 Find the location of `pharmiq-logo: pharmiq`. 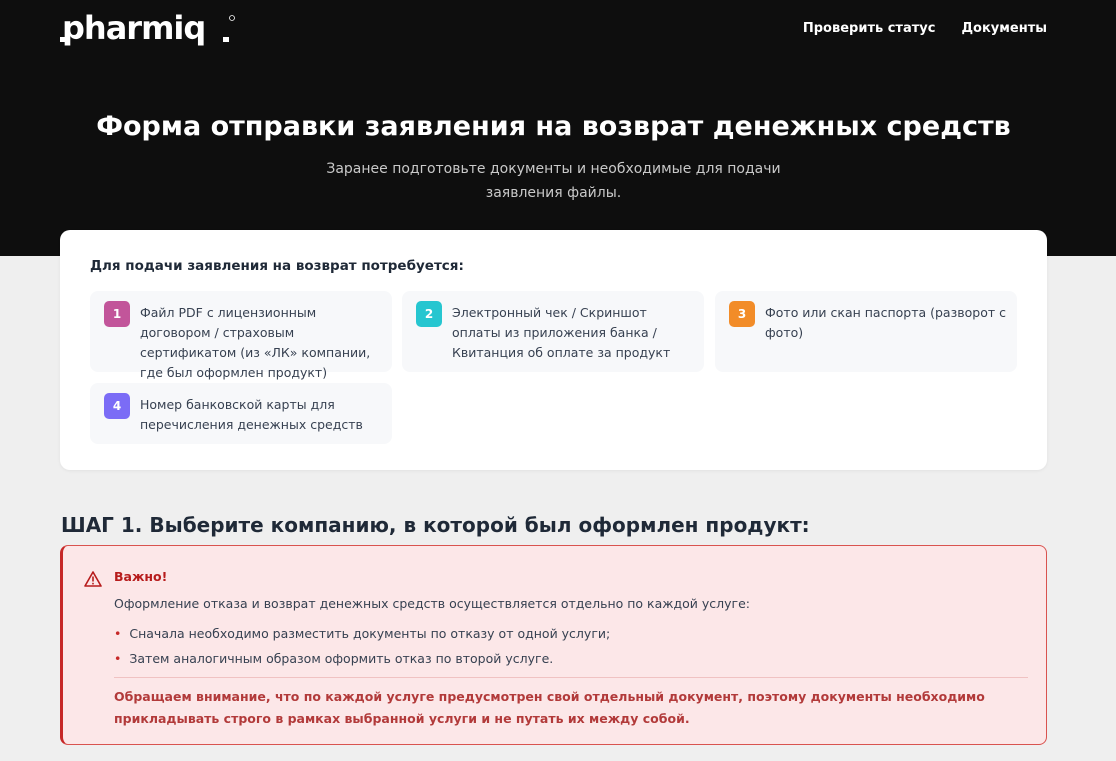

pharmiq-logo: pharmiq is located at coordinates (148, 29).